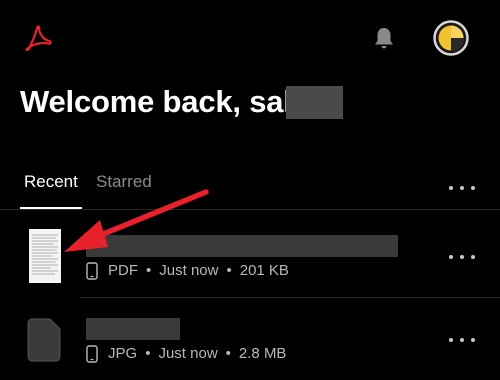  What do you see at coordinates (51, 182) in the screenshot?
I see `tab-recent: Recent` at bounding box center [51, 182].